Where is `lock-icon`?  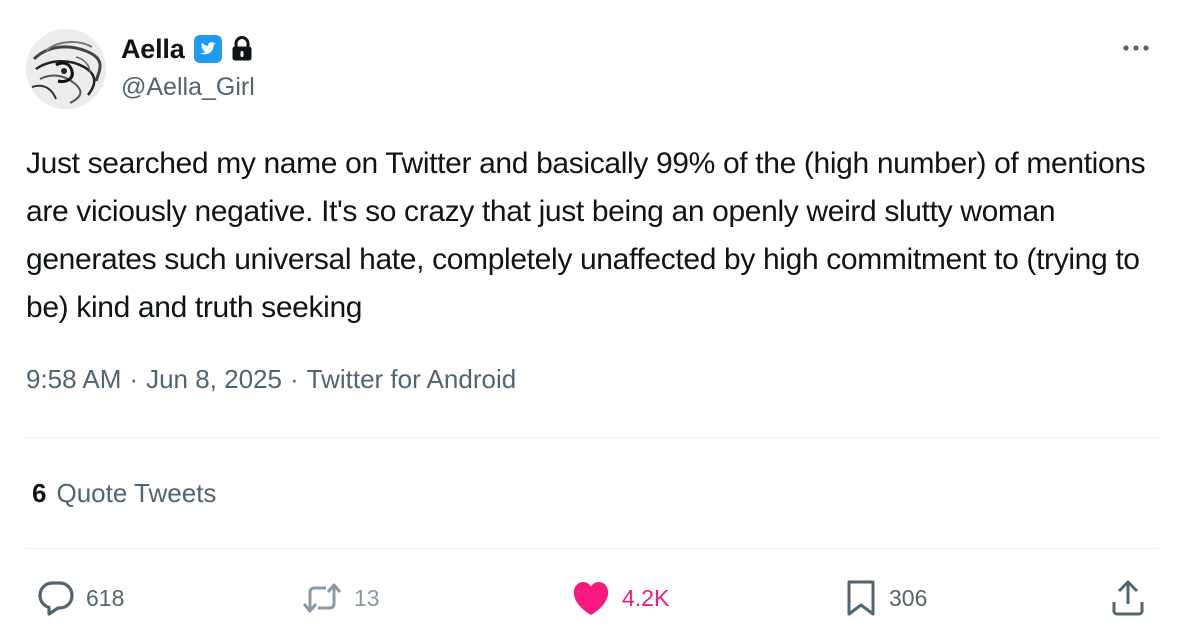 lock-icon is located at coordinates (242, 49).